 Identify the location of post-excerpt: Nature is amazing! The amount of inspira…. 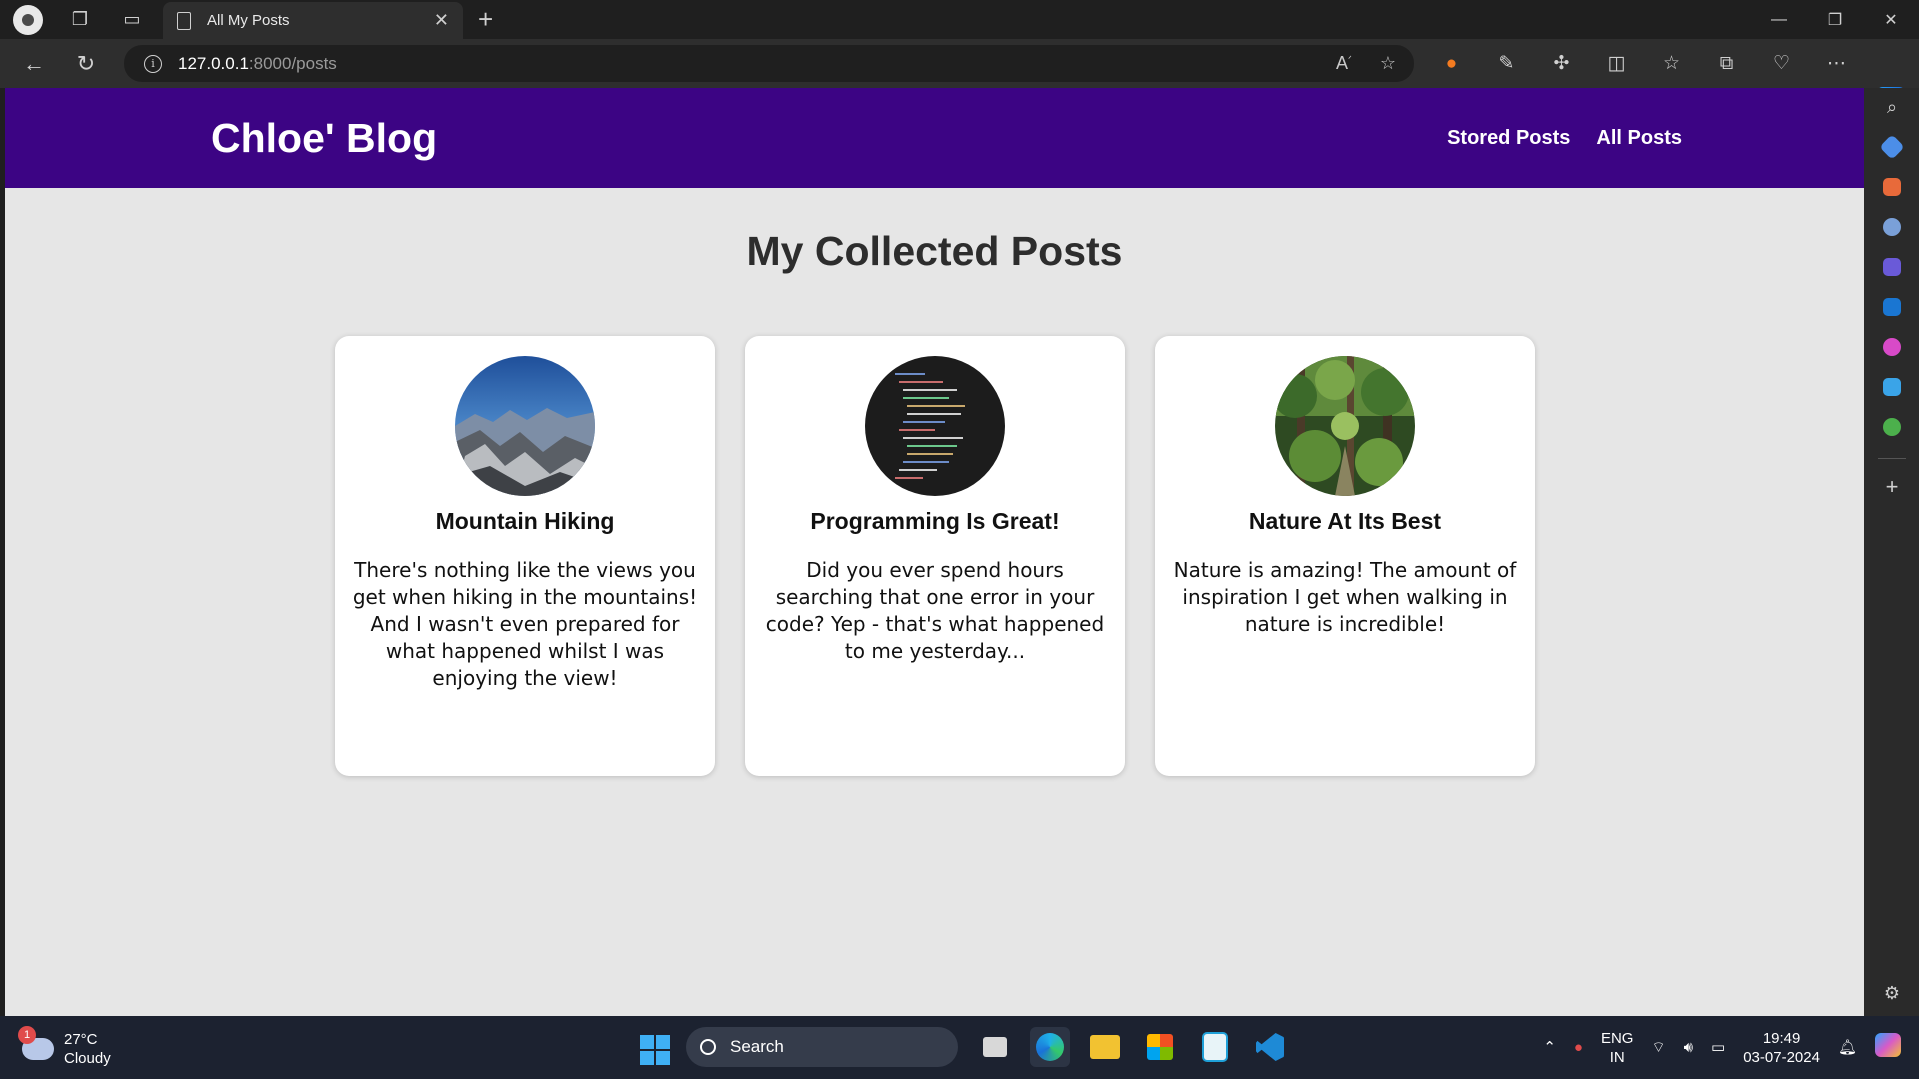
(1345, 597).